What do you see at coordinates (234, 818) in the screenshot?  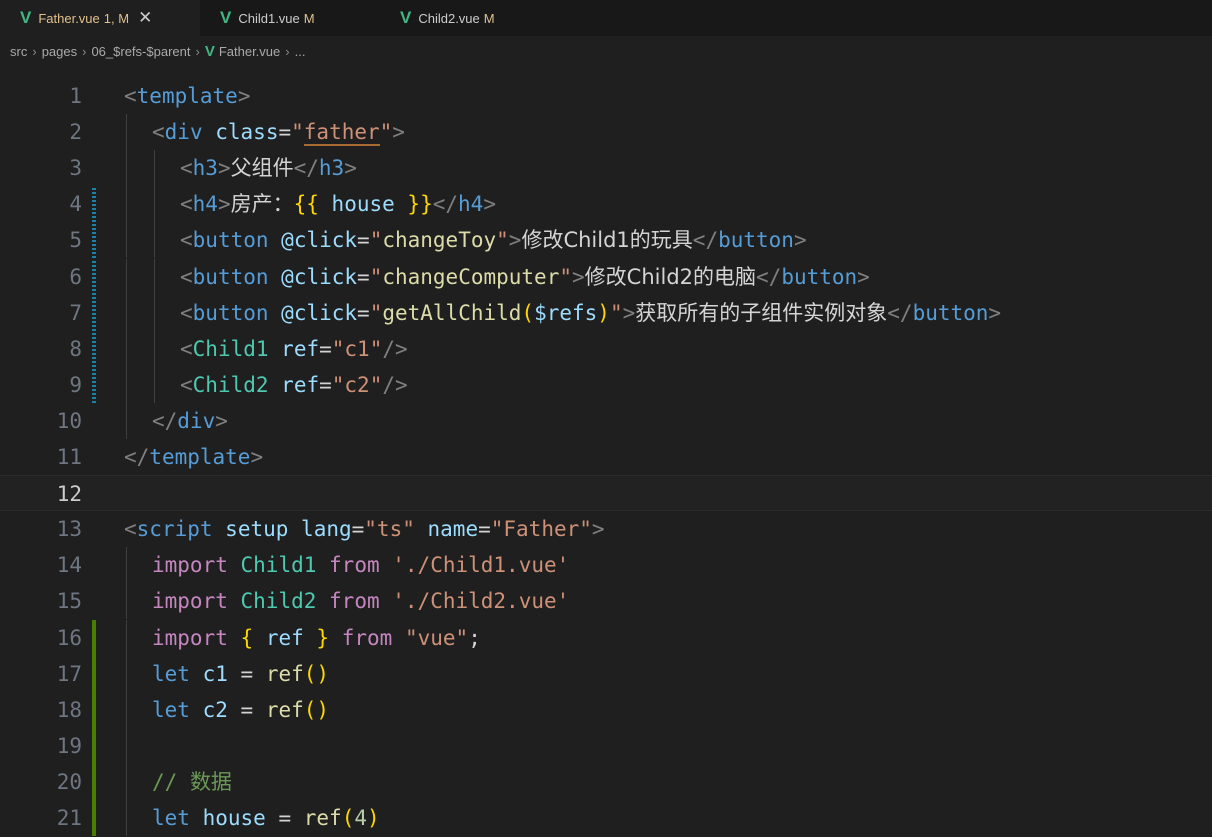 I see `code-token: house` at bounding box center [234, 818].